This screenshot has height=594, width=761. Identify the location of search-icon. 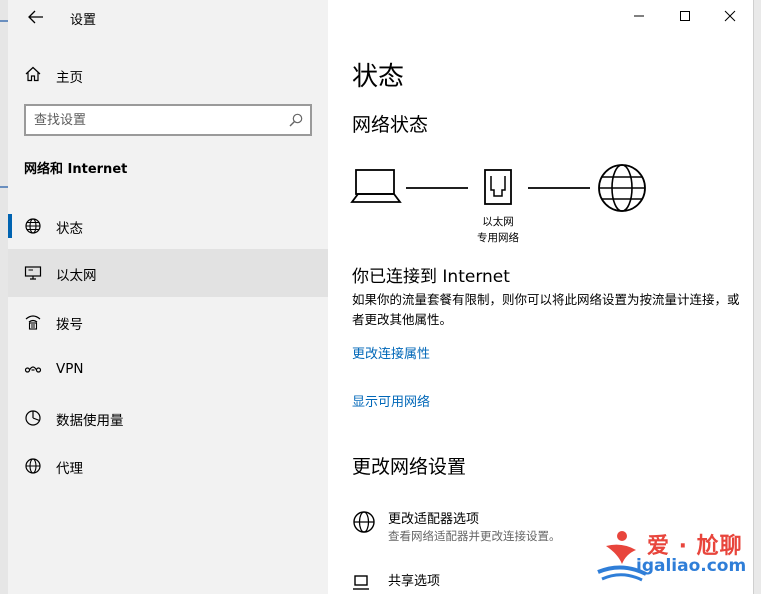
(296, 120).